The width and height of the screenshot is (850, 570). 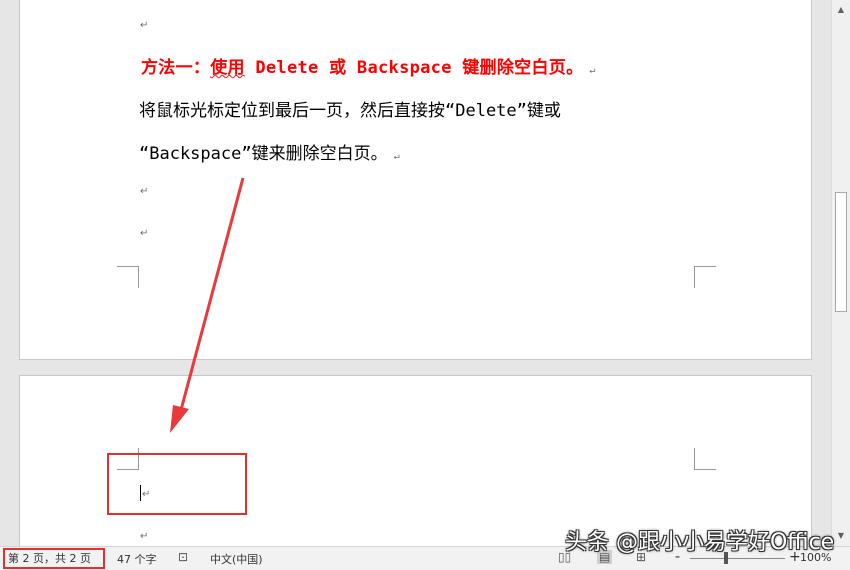 I want to click on spellcheck-squiggle: 使用, so click(x=227, y=68).